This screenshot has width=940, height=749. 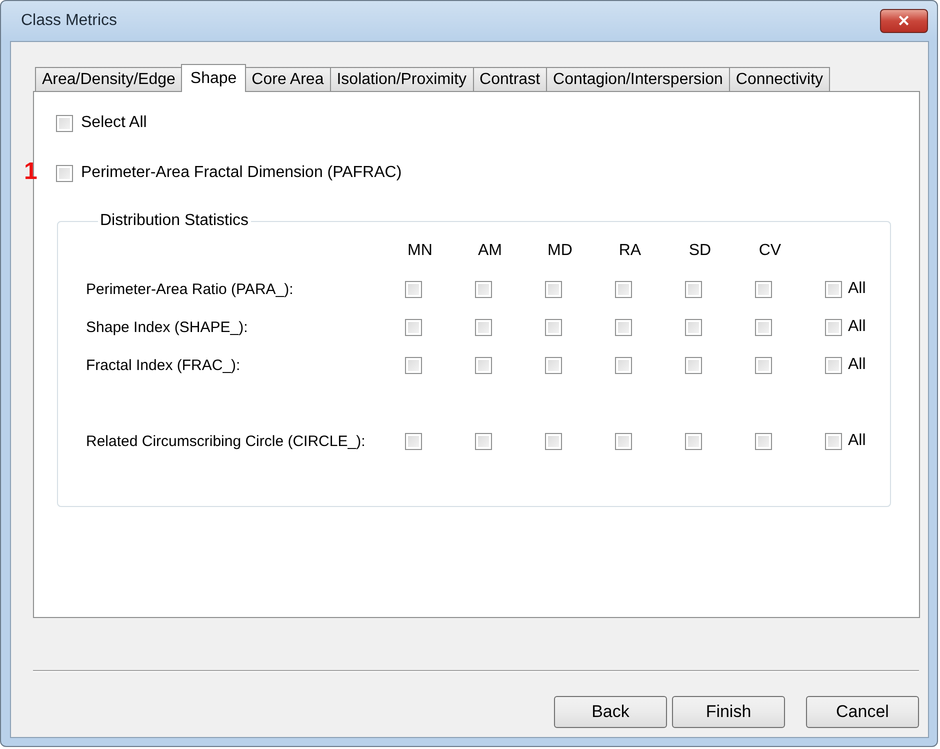 I want to click on tab: Shape, so click(x=213, y=78).